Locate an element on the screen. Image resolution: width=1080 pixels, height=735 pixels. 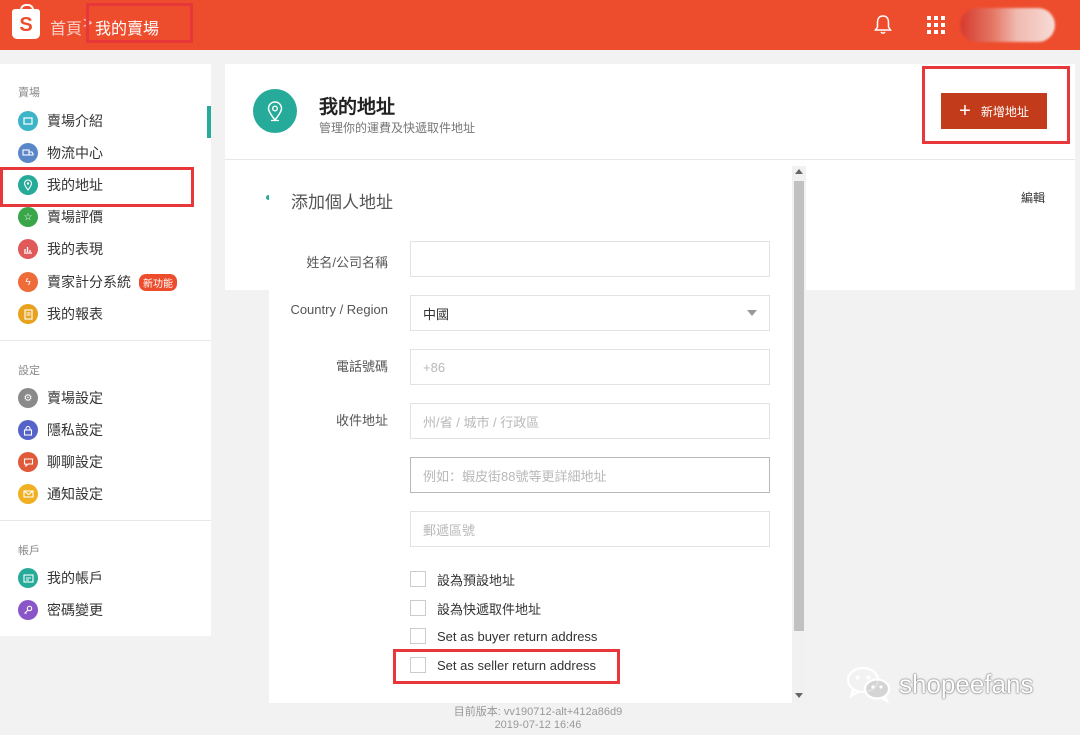
checkbox-pickup-address: 設為快遞取件地址 is located at coordinates (475, 608).